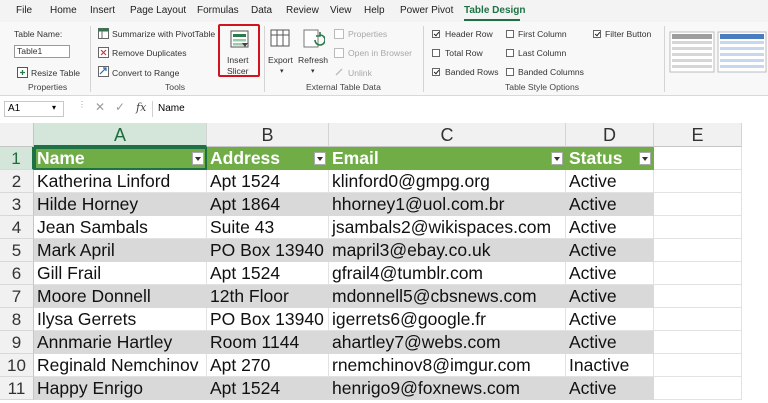  Describe the element at coordinates (158, 10) in the screenshot. I see `tab-page-layout: Page Layout` at that location.